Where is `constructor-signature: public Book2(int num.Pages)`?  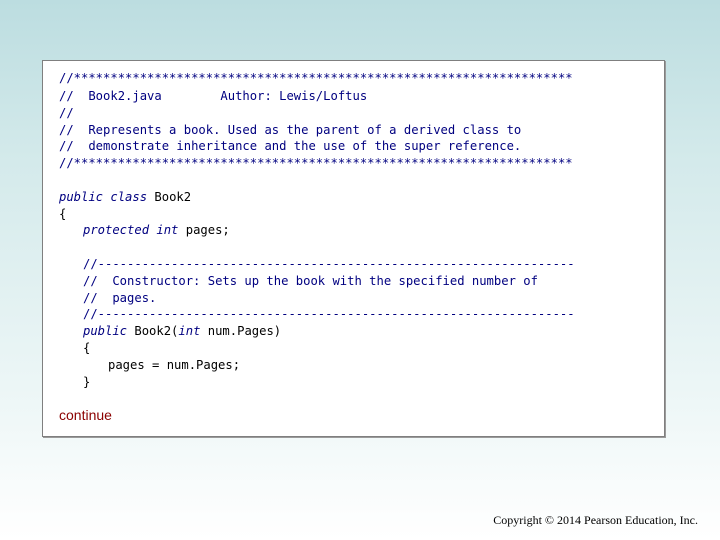
constructor-signature: public Book2(int num.Pages) is located at coordinates (182, 331).